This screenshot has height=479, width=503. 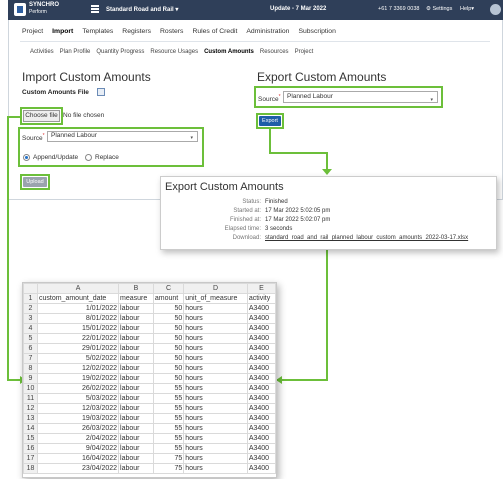 I want to click on subnav-resources: Resources, so click(x=274, y=52).